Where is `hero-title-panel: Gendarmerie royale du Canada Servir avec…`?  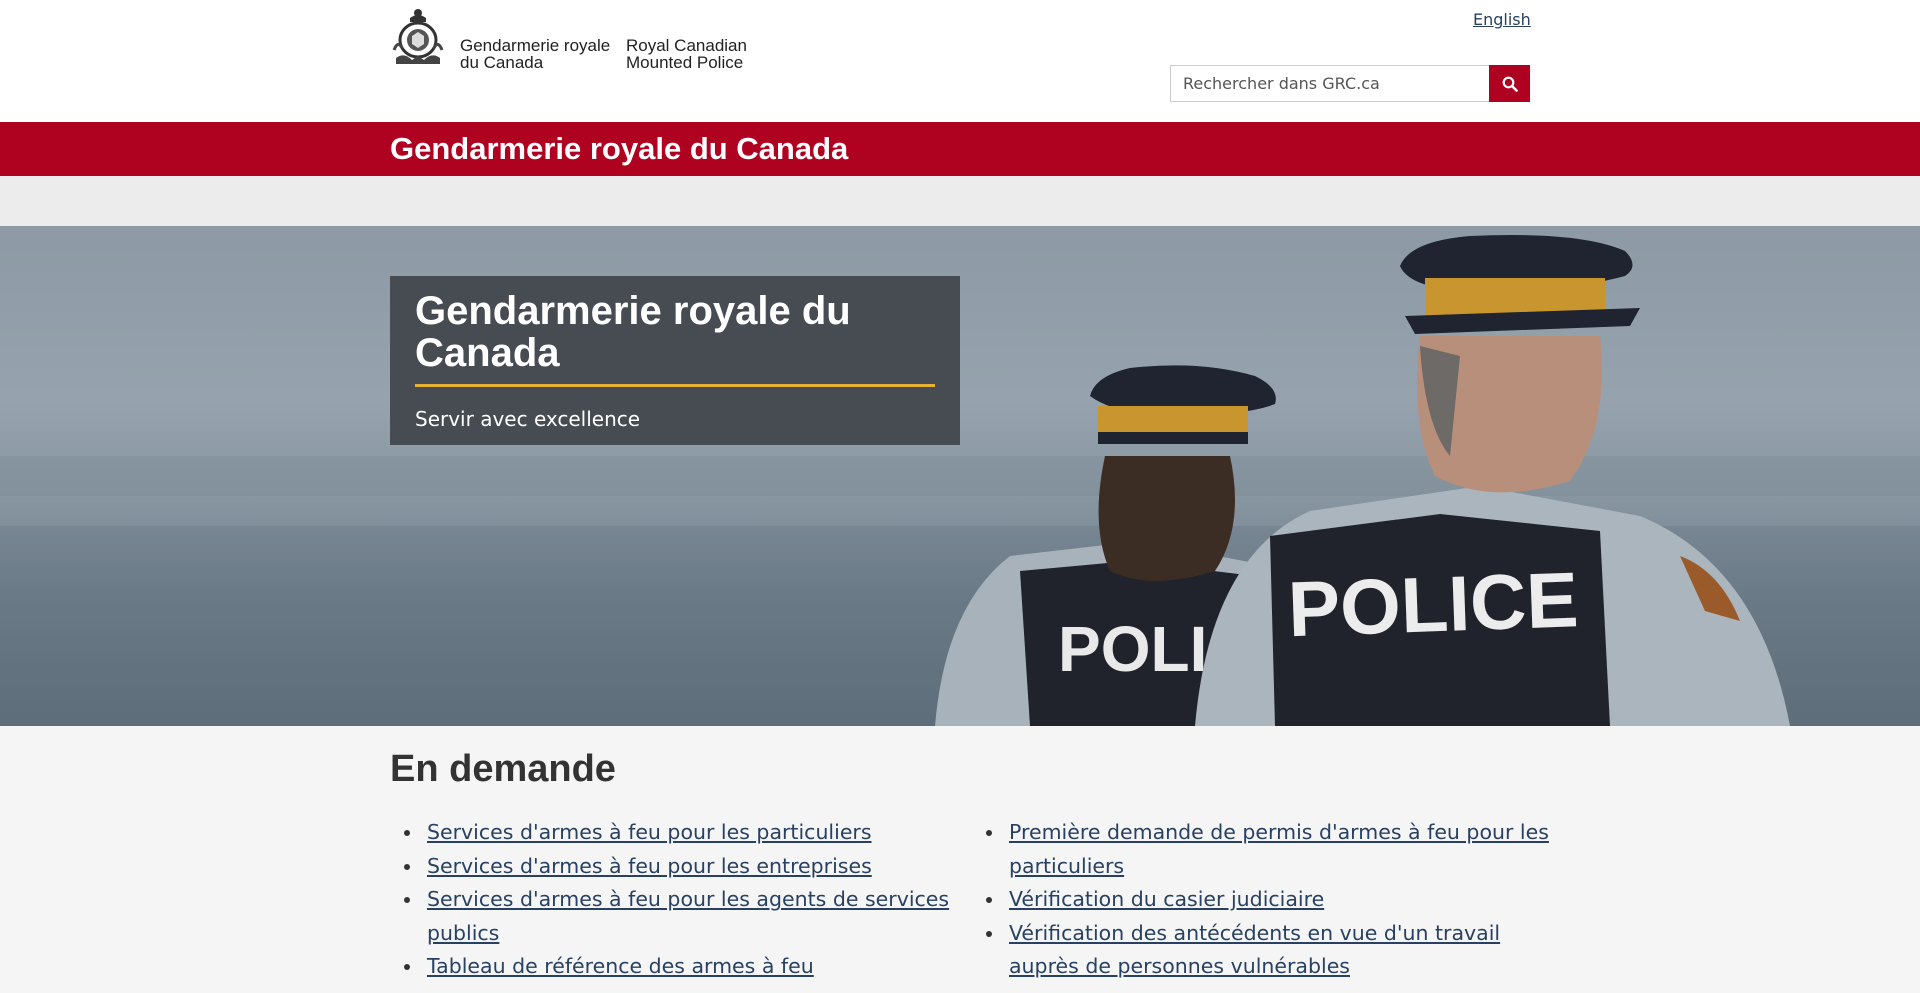
hero-title-panel: Gendarmerie royale du Canada Servir avec… is located at coordinates (675, 360).